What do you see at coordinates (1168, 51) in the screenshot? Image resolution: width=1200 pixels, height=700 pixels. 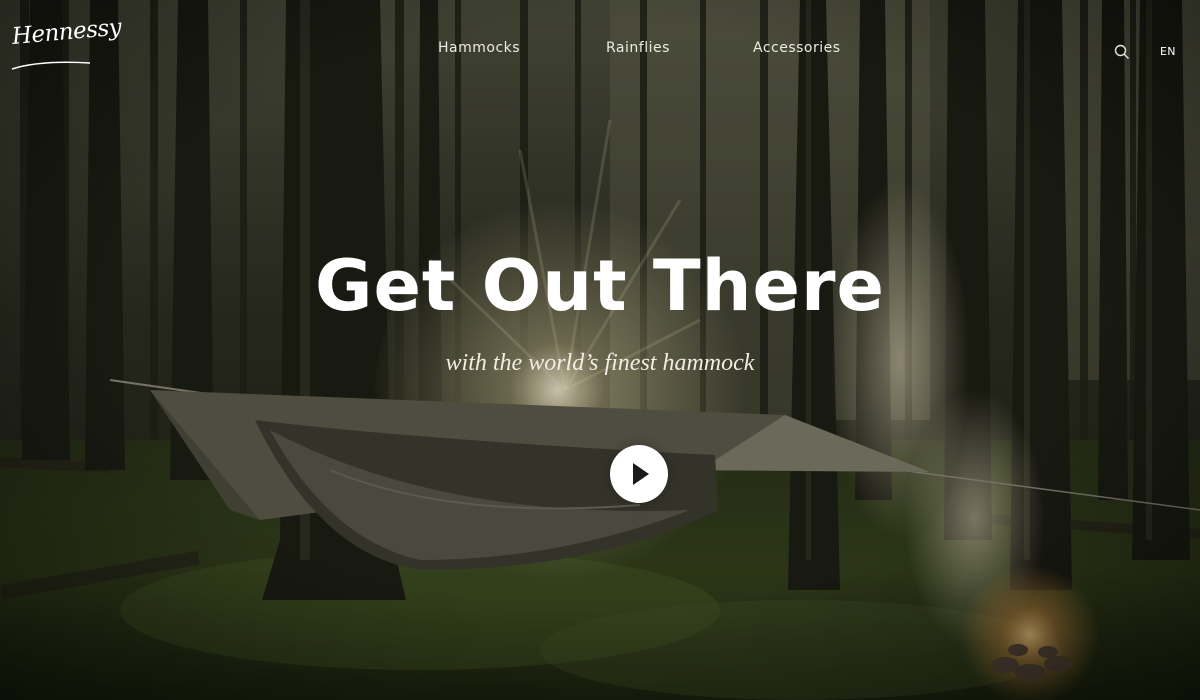 I see `language-selector: EN` at bounding box center [1168, 51].